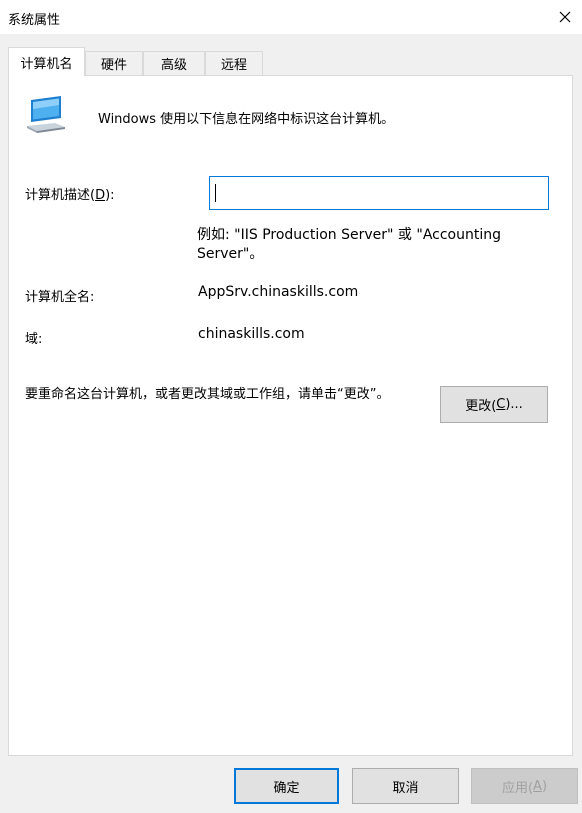 This screenshot has height=813, width=582. Describe the element at coordinates (233, 65) in the screenshot. I see `tab-label: 远程` at that location.